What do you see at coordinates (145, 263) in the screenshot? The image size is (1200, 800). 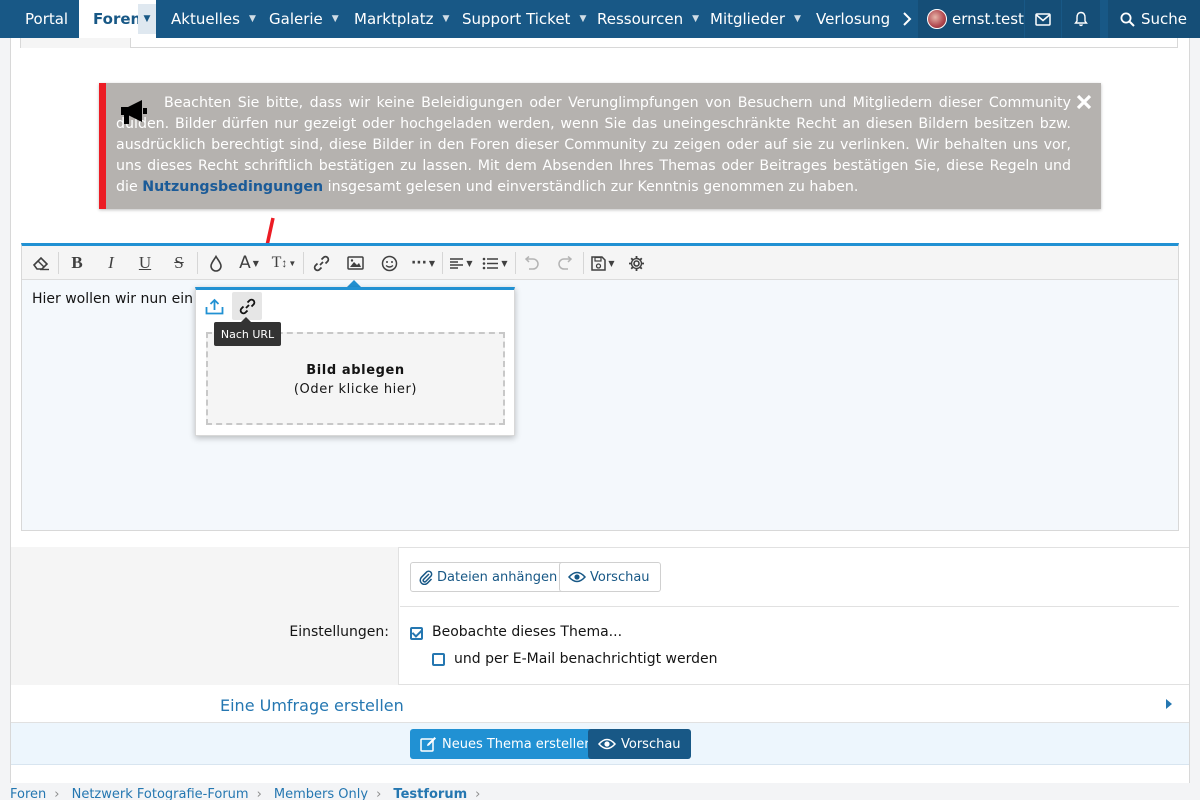 I see `underline-button: U` at bounding box center [145, 263].